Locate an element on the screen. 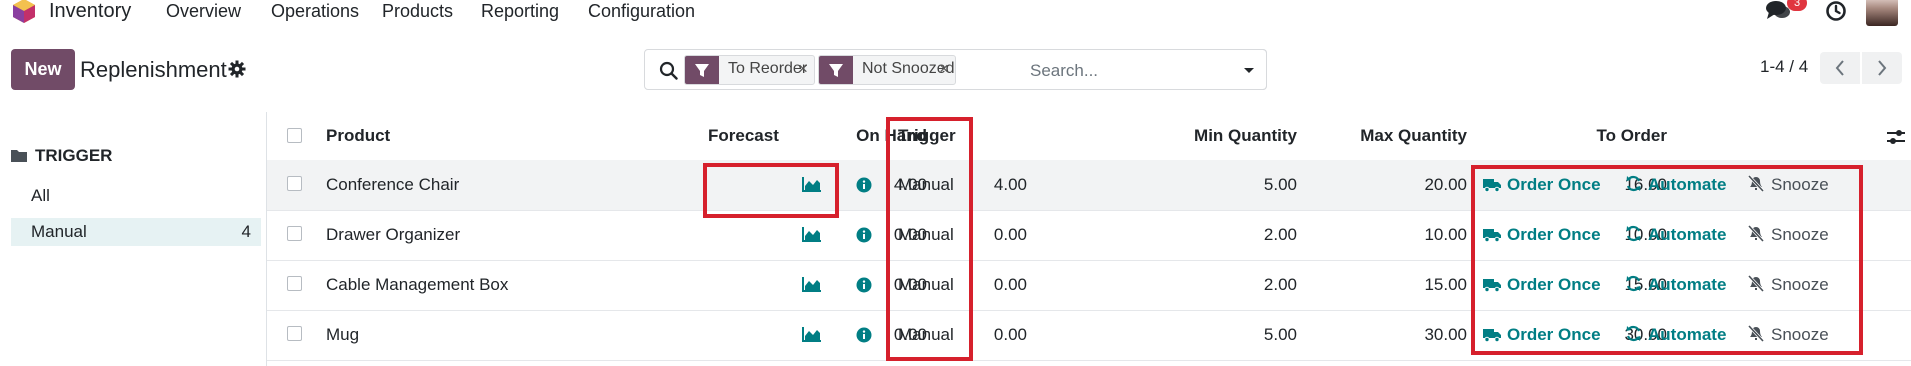 The width and height of the screenshot is (1911, 366). gear-icon is located at coordinates (237, 69).